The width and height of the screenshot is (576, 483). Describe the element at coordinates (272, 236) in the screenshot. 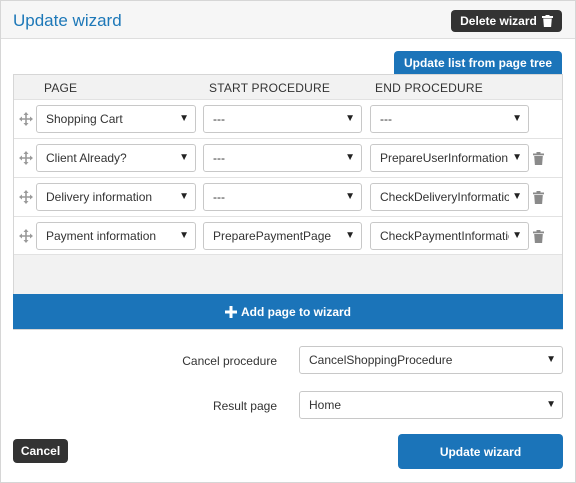

I see `start-procedure-value: PreparePaymentPage` at that location.